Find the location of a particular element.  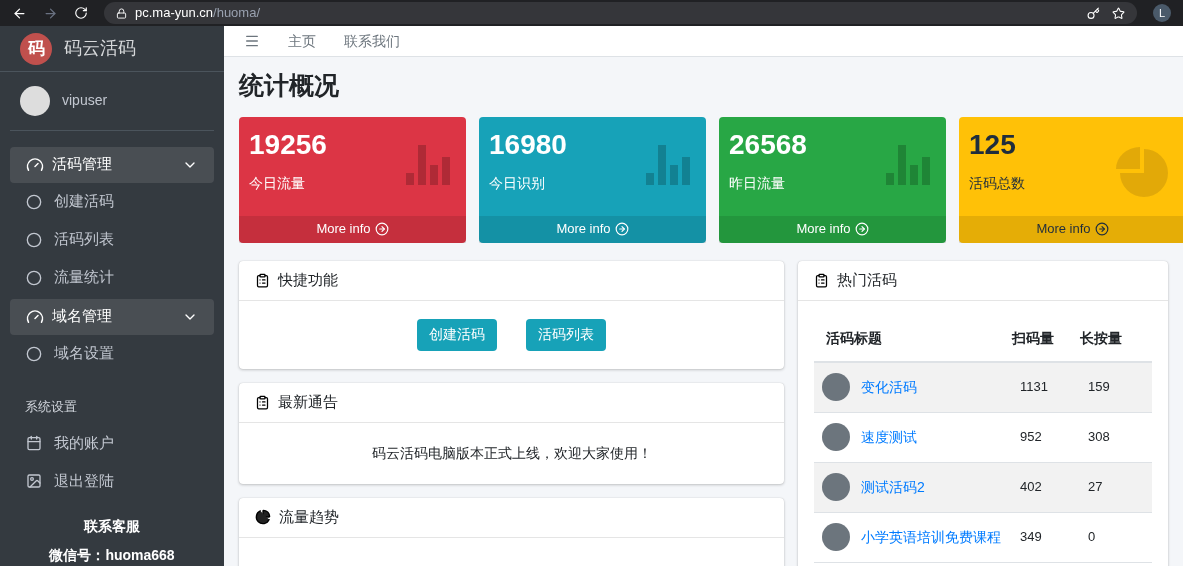

menu-group: 域名管理 is located at coordinates (112, 316).